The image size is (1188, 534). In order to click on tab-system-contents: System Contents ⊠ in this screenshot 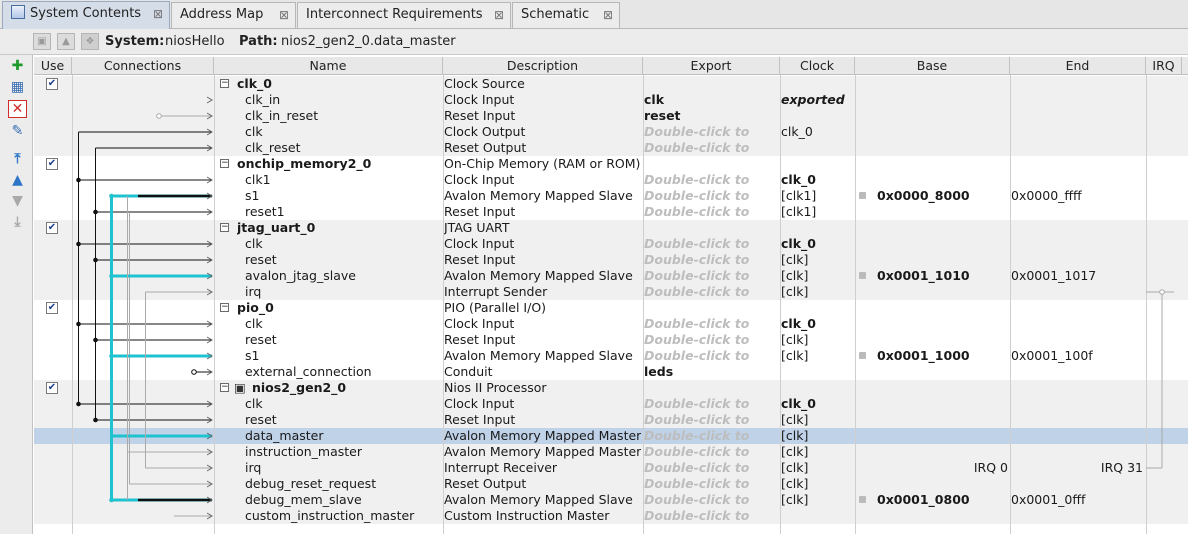, I will do `click(86, 15)`.